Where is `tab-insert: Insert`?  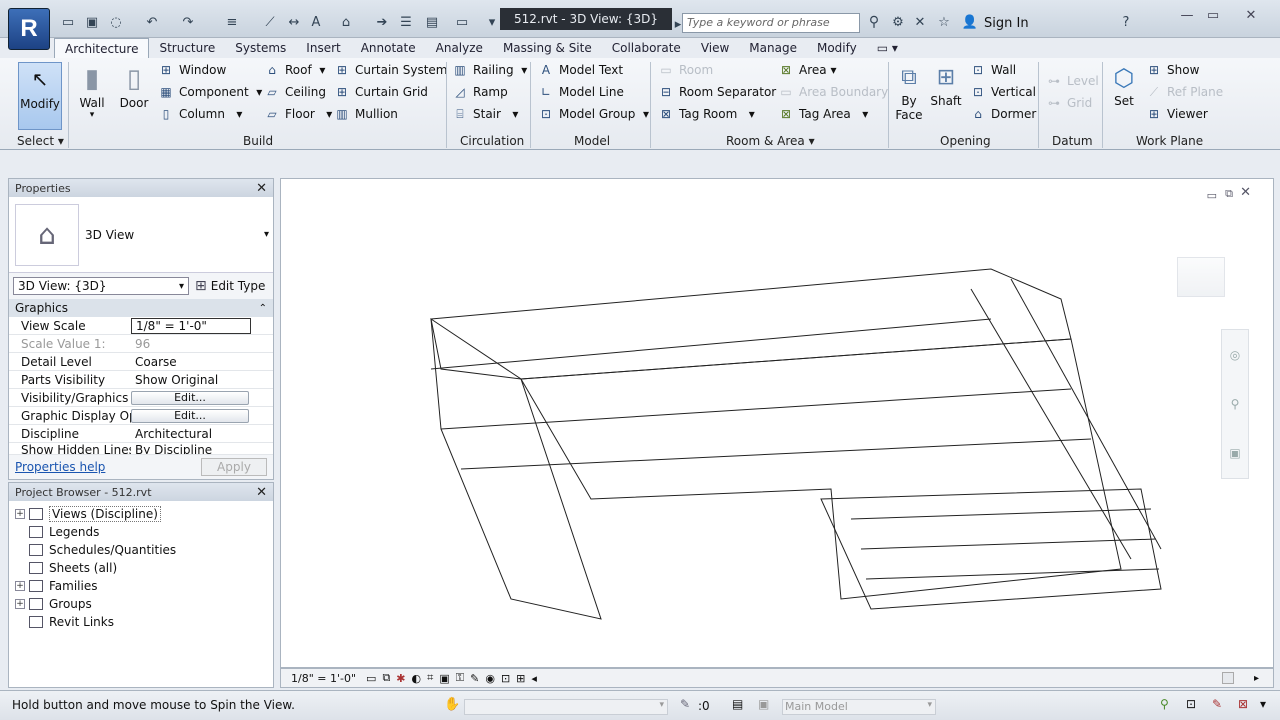
tab-insert: Insert is located at coordinates (323, 48).